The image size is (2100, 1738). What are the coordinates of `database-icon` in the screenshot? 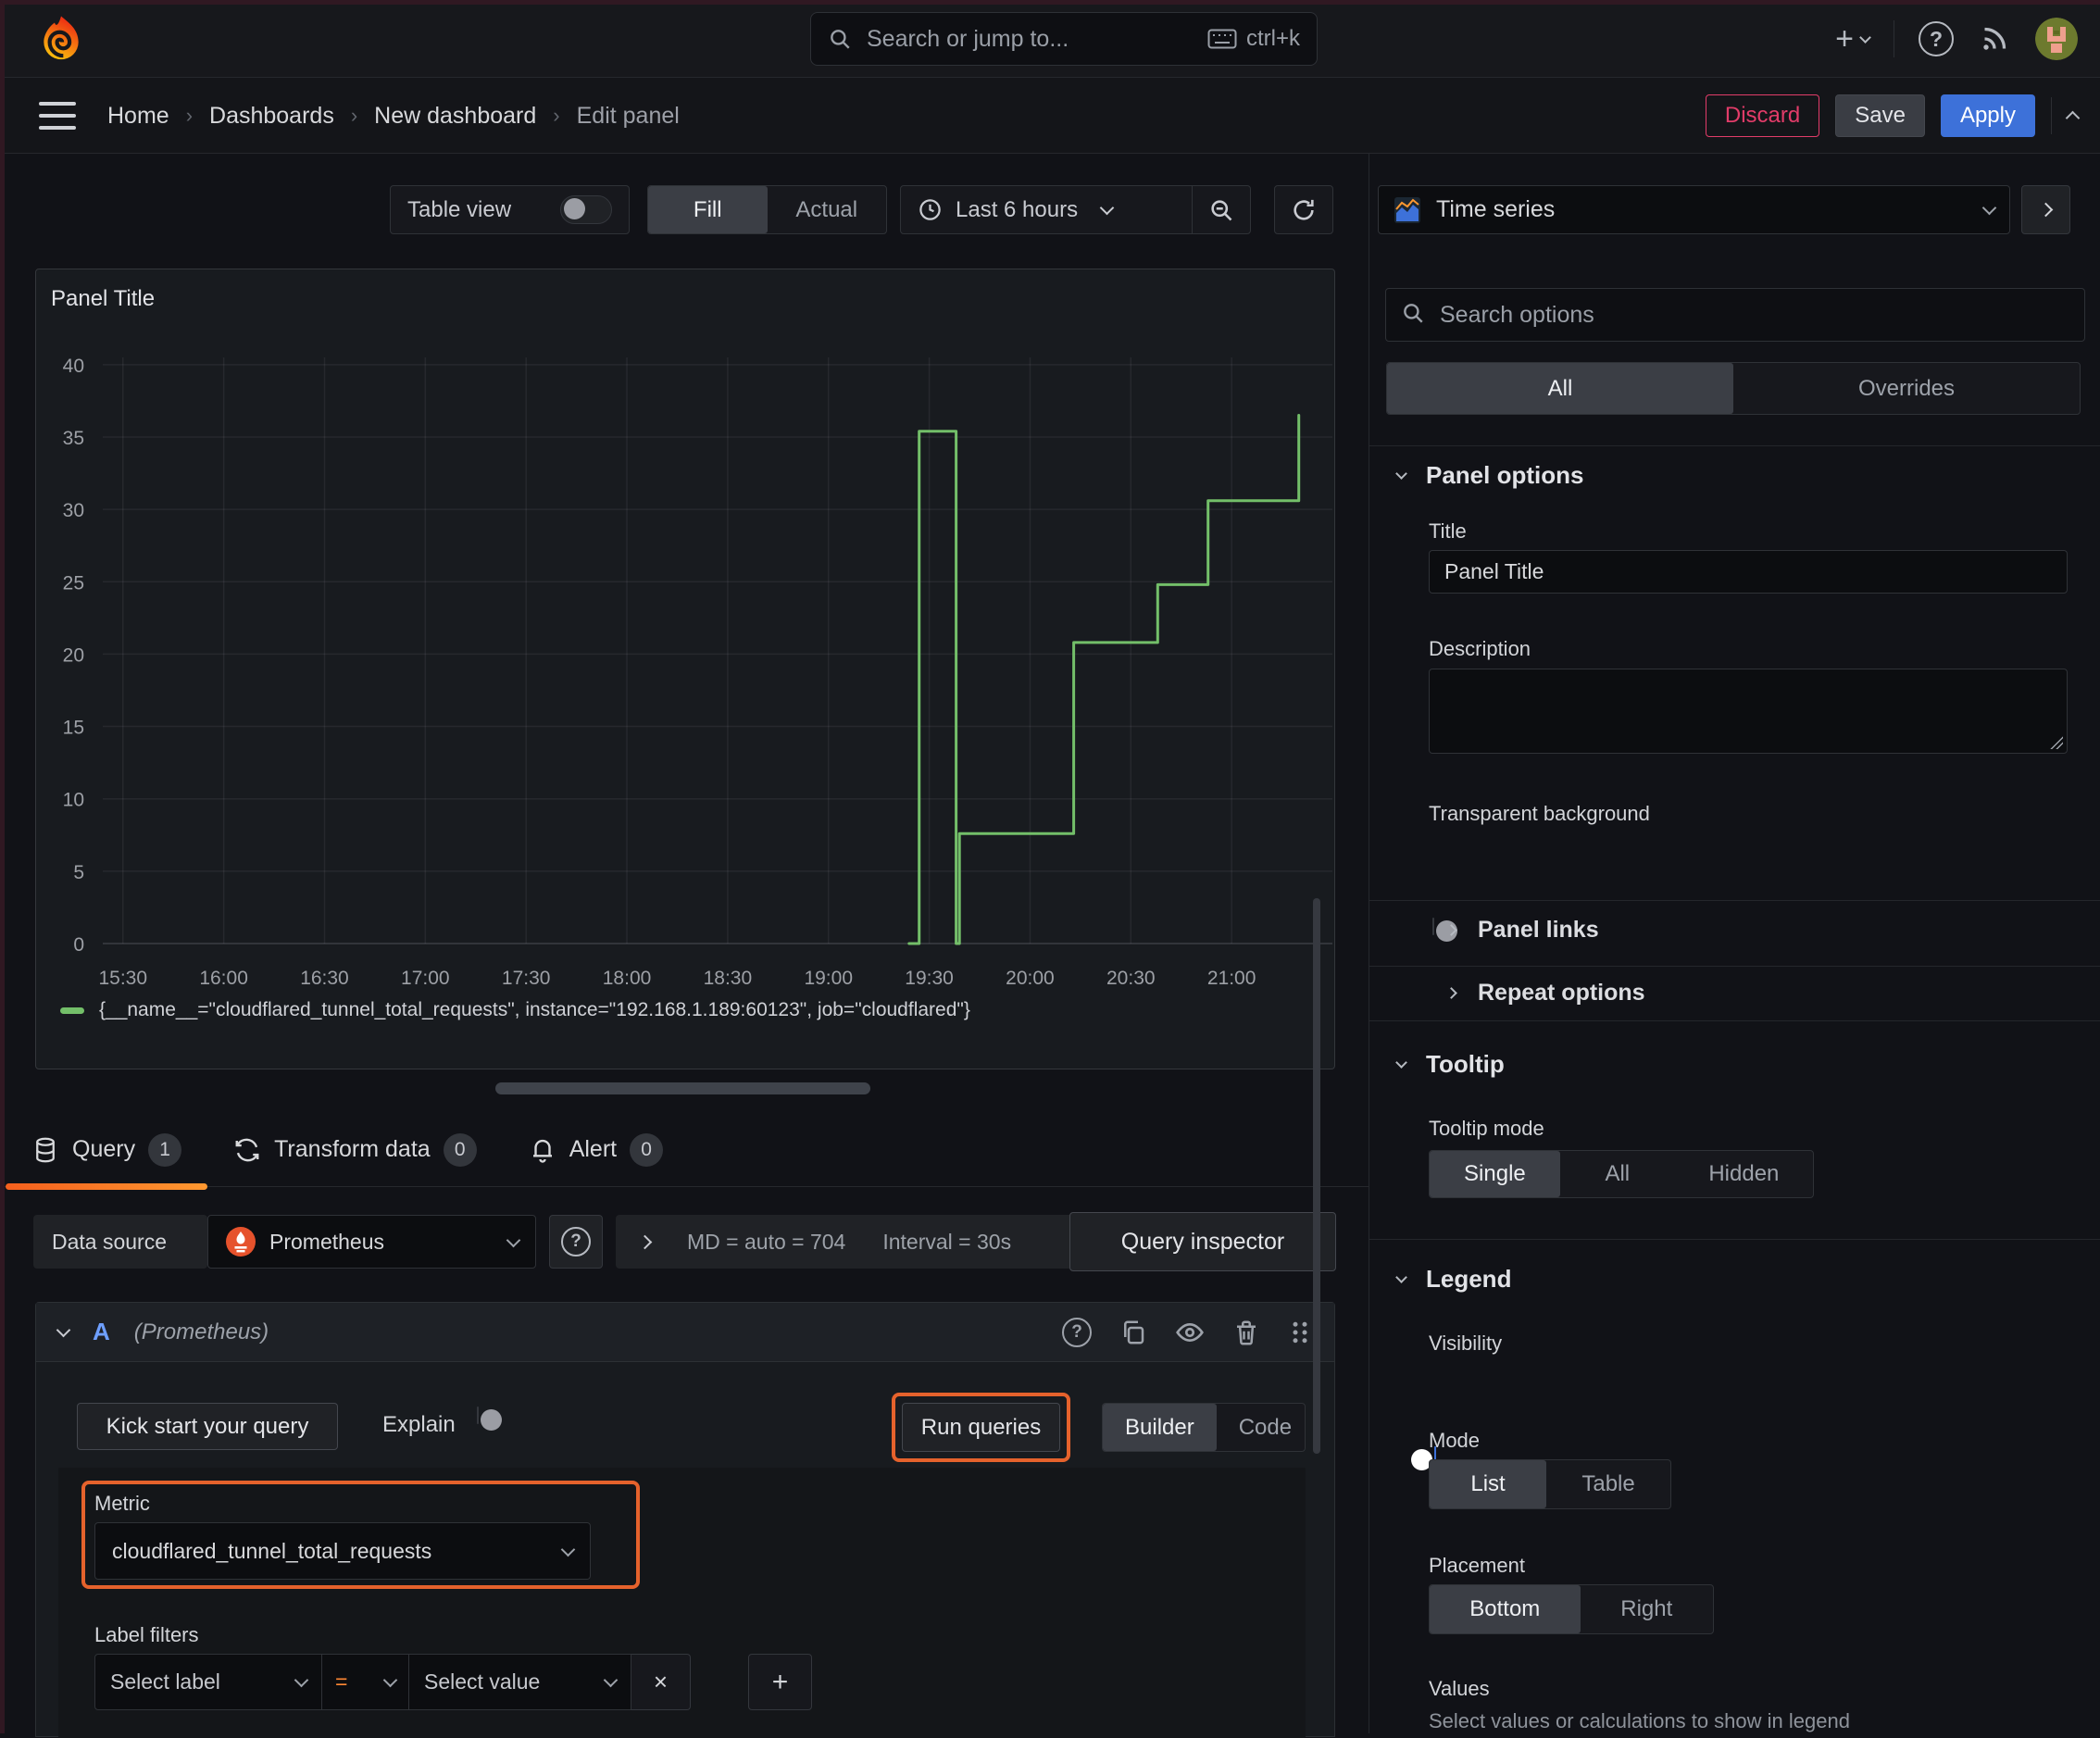 It's located at (45, 1150).